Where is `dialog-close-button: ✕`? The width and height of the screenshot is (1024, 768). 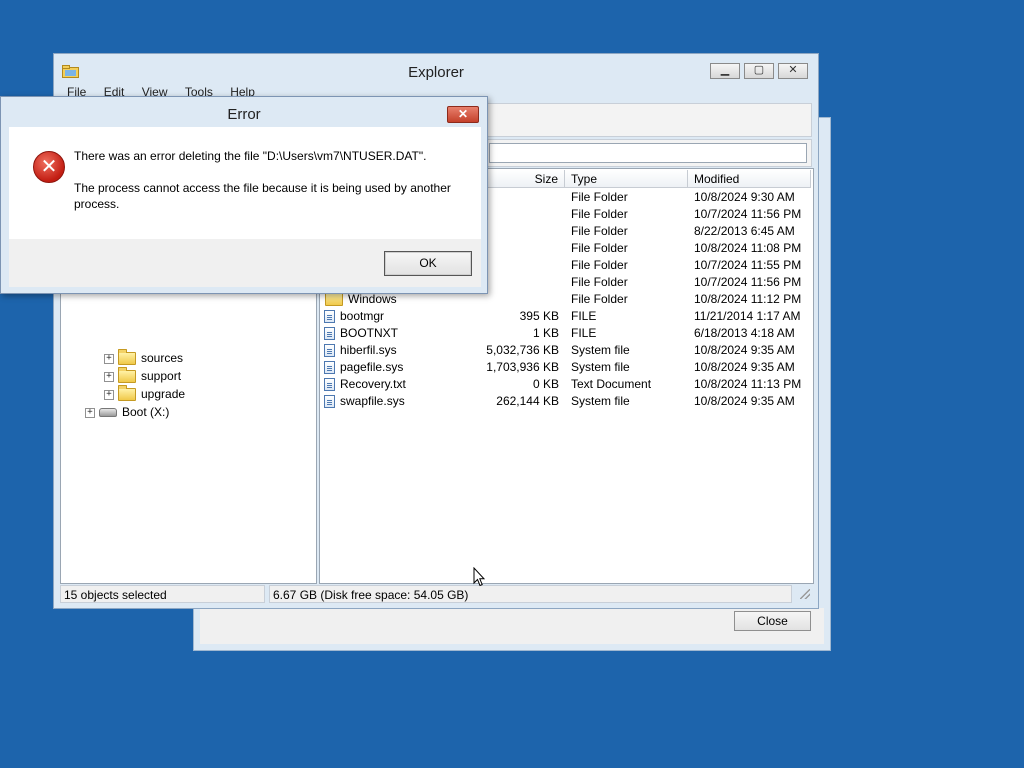
dialog-close-button: ✕ is located at coordinates (463, 114).